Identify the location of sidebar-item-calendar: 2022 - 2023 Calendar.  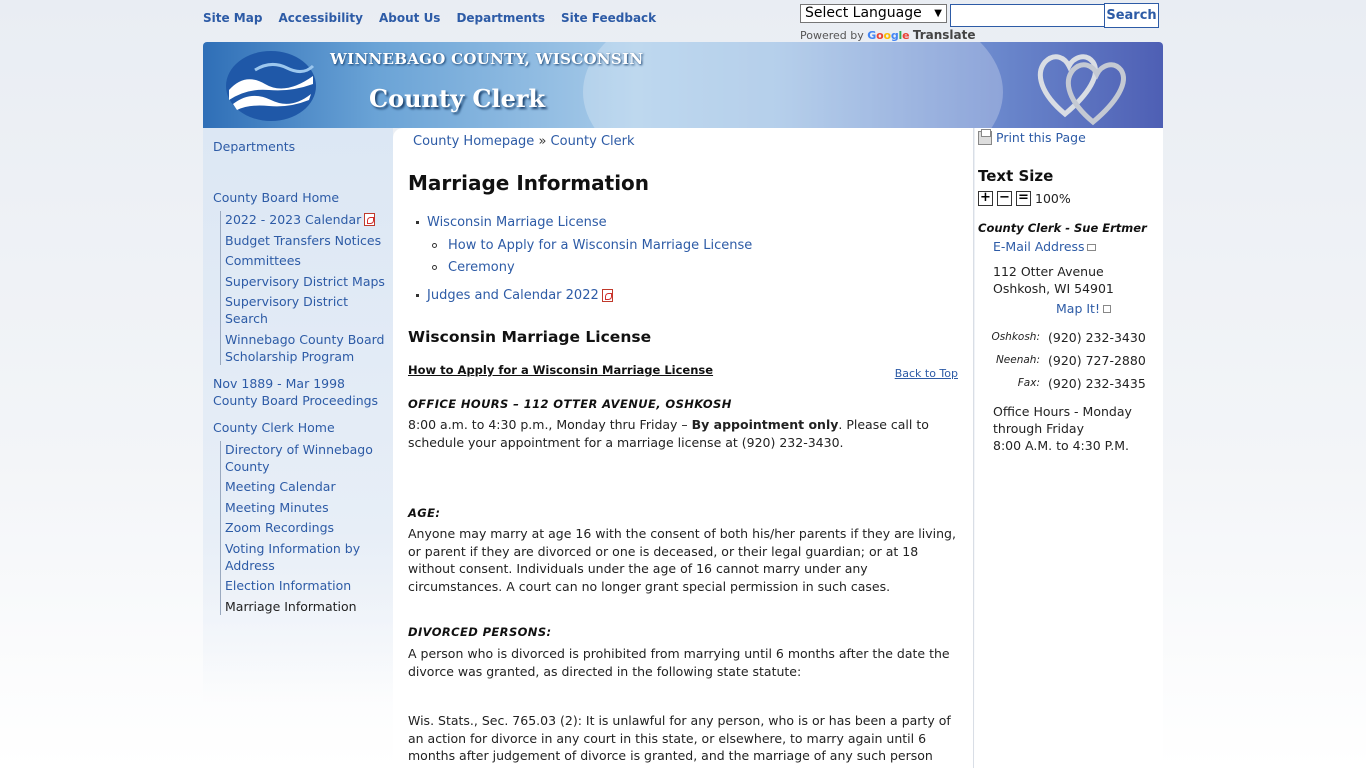
(309, 219).